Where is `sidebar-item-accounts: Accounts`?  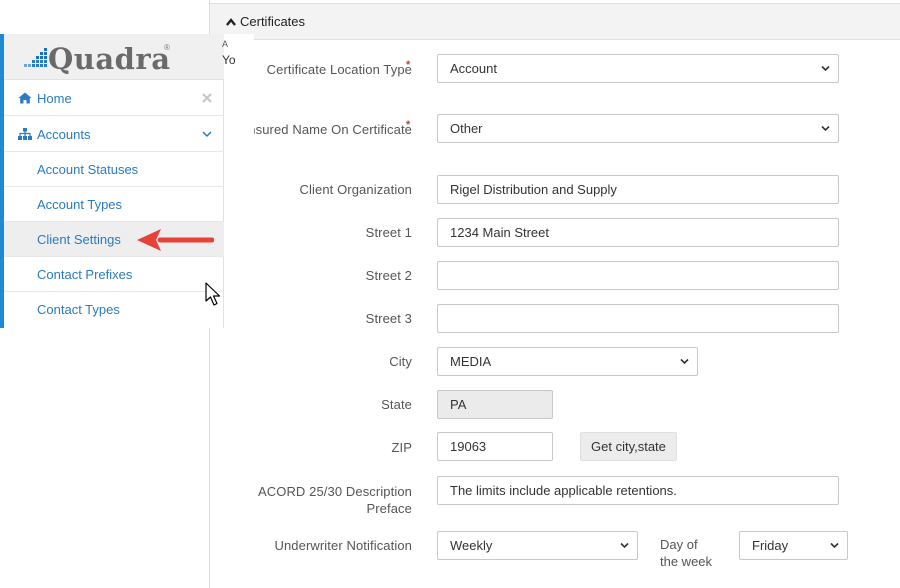
sidebar-item-accounts: Accounts is located at coordinates (114, 134).